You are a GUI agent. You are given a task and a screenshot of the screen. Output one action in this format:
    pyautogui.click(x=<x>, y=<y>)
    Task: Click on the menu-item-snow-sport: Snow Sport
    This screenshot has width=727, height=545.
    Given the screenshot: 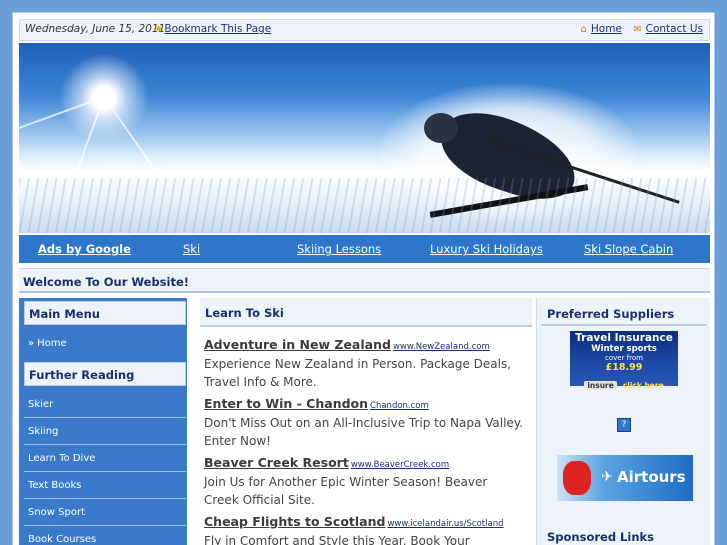 What is the action you would take?
    pyautogui.click(x=105, y=513)
    